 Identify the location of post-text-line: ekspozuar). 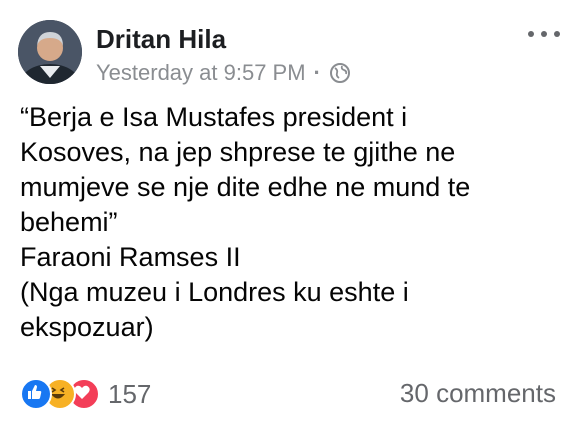
(87, 327).